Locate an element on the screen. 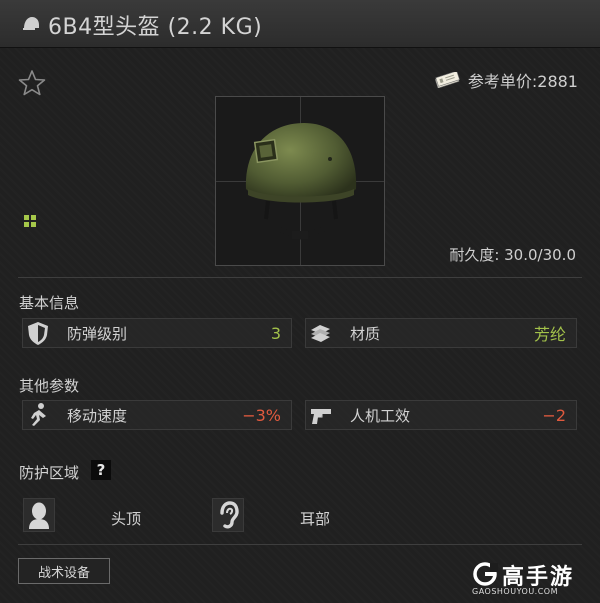  section-other-params: 其他参数 is located at coordinates (49, 386).